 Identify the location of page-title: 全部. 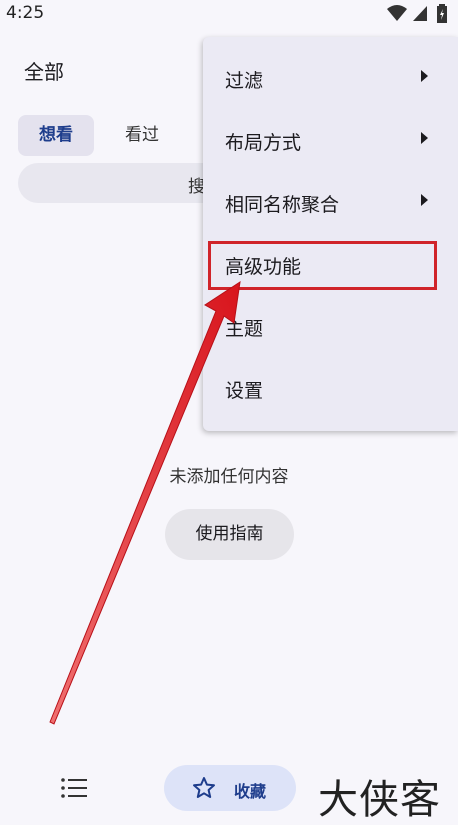
(44, 72).